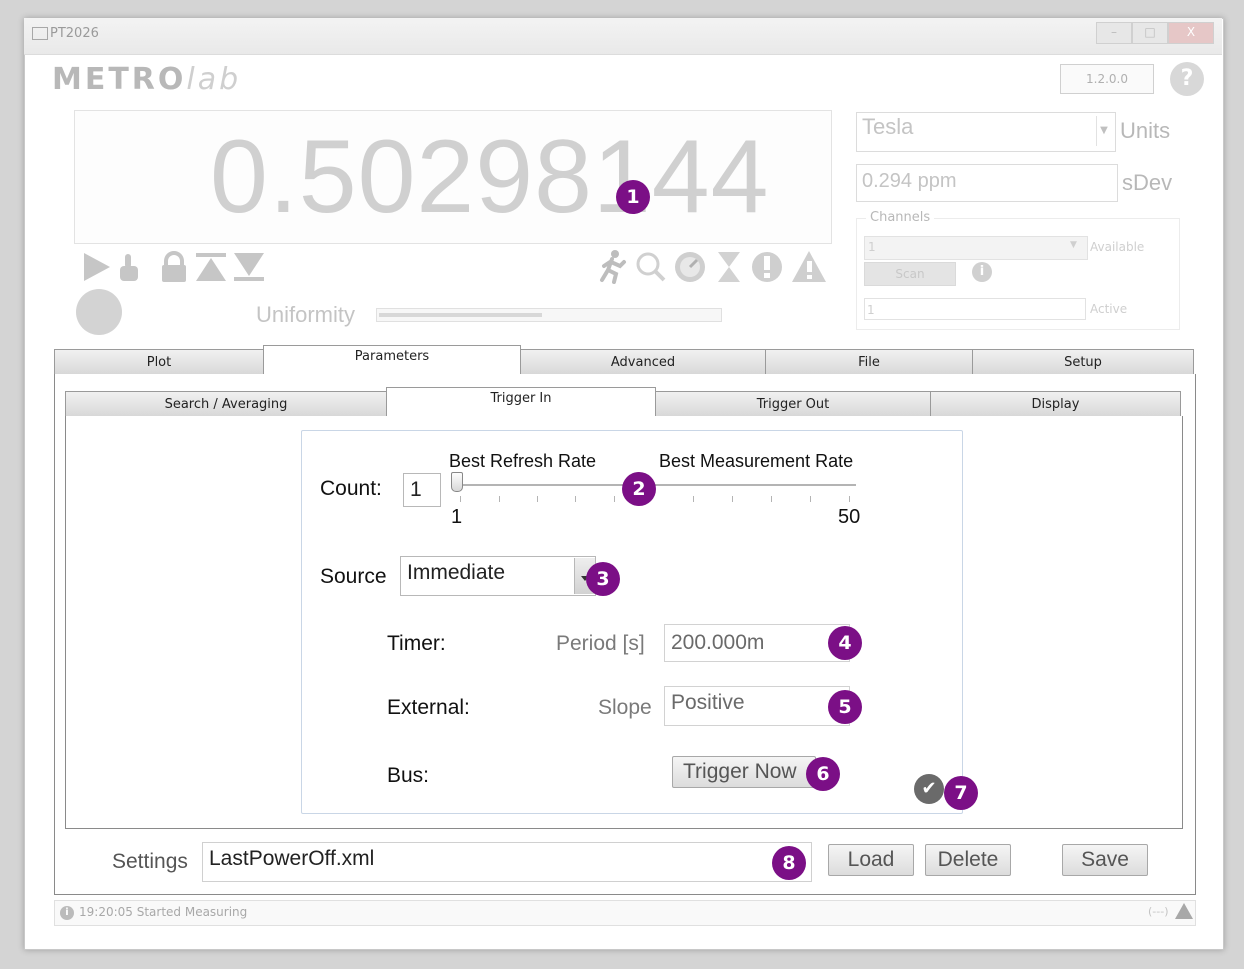 This screenshot has height=969, width=1244. Describe the element at coordinates (633, 197) in the screenshot. I see `callout-1: 1` at that location.